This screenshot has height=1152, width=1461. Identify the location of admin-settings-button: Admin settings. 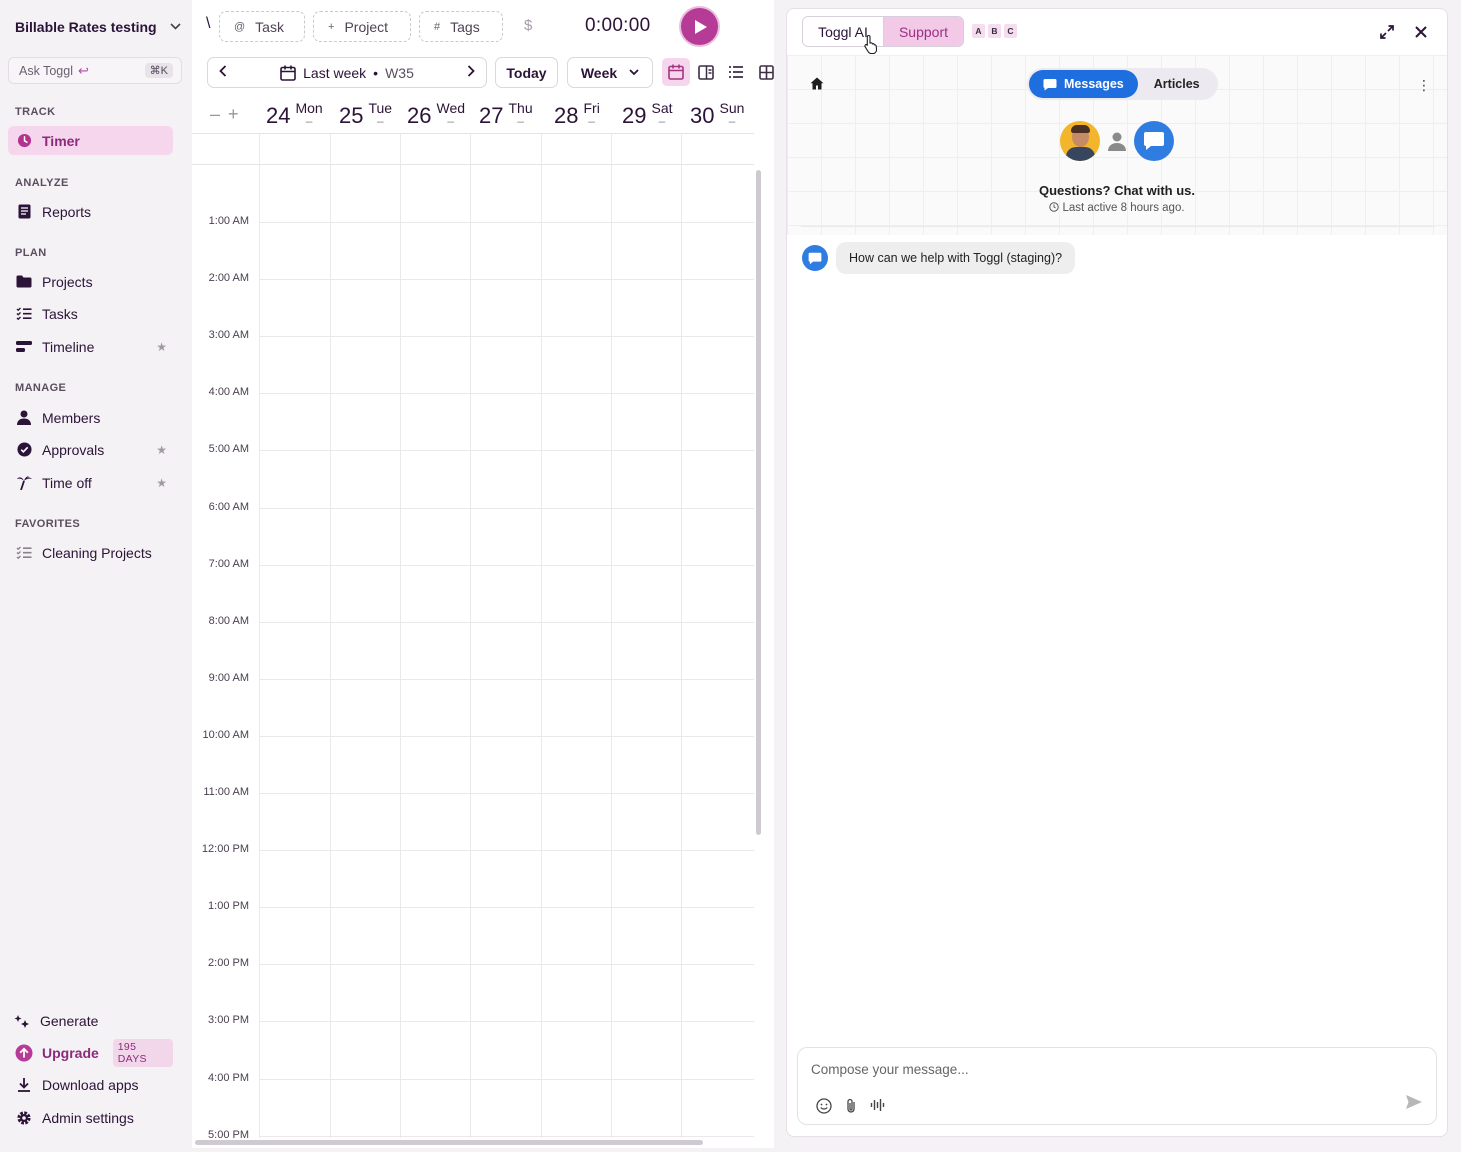
(90, 1117).